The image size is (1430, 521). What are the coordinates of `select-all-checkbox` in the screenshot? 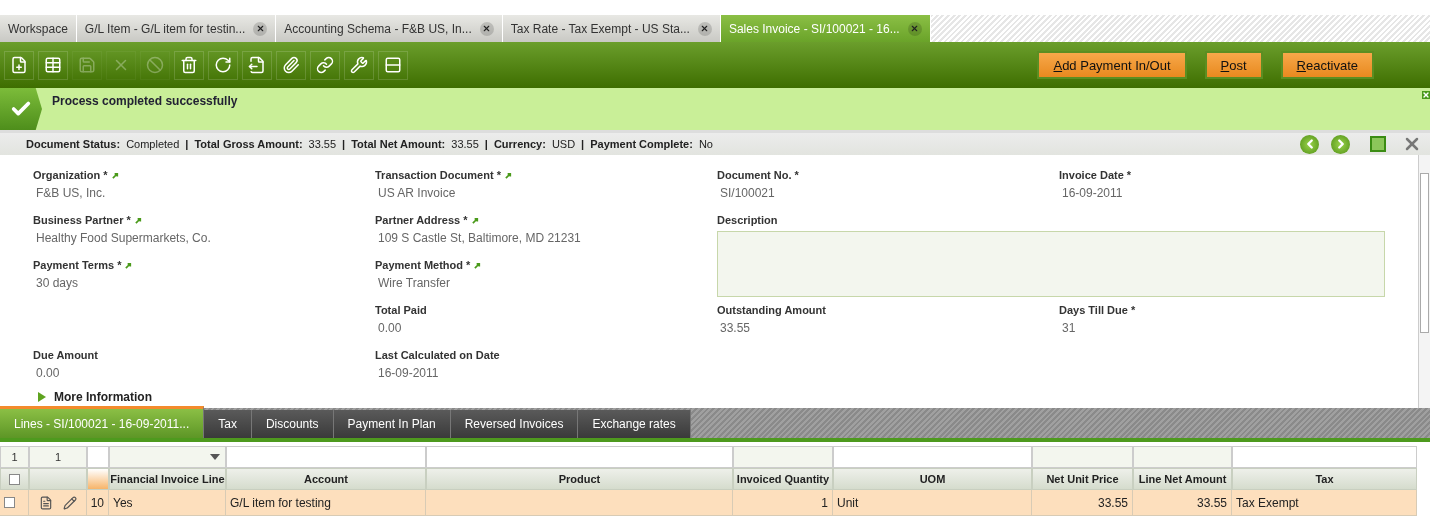 It's located at (14, 479).